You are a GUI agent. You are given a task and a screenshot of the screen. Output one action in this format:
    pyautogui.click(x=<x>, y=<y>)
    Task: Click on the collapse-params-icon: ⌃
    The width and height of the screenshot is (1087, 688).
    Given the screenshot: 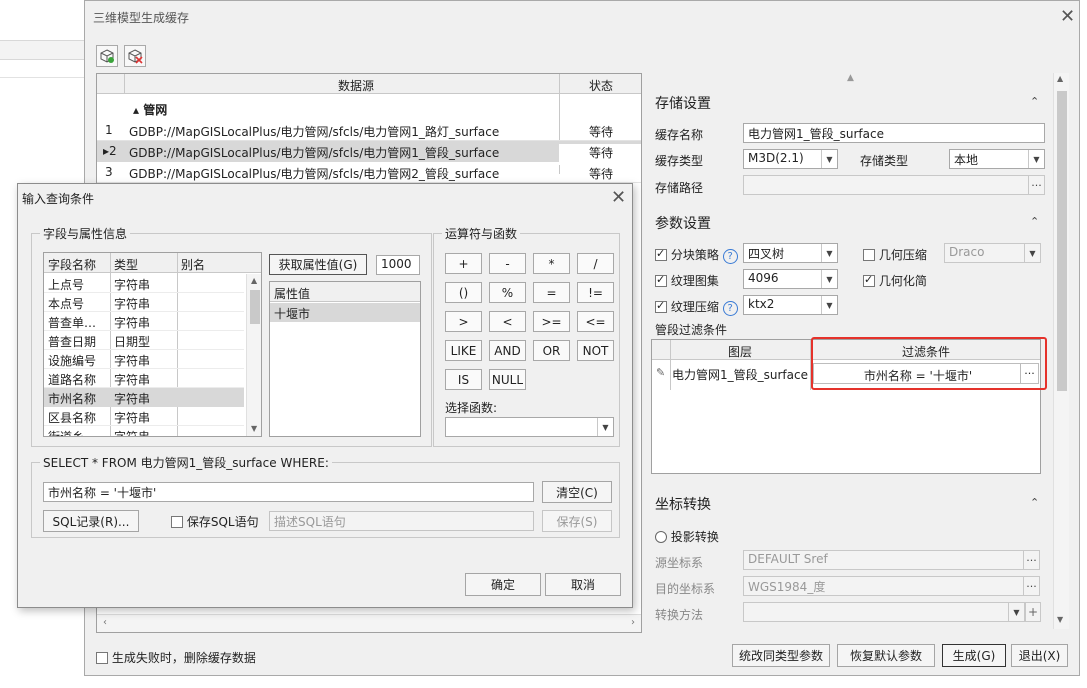 What is the action you would take?
    pyautogui.click(x=1034, y=221)
    